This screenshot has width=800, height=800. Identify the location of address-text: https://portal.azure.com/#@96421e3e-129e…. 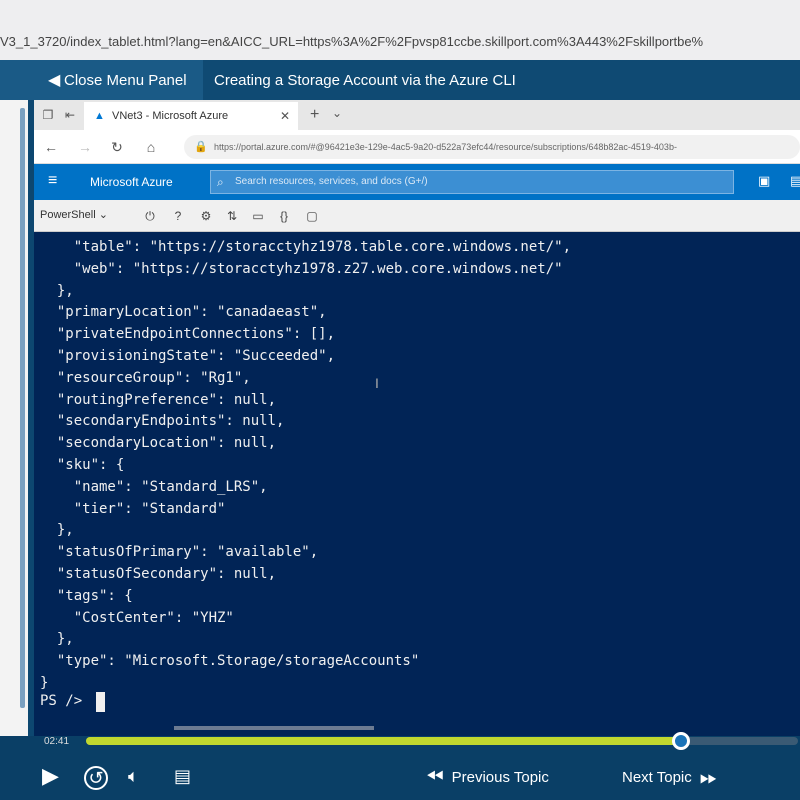
(445, 147).